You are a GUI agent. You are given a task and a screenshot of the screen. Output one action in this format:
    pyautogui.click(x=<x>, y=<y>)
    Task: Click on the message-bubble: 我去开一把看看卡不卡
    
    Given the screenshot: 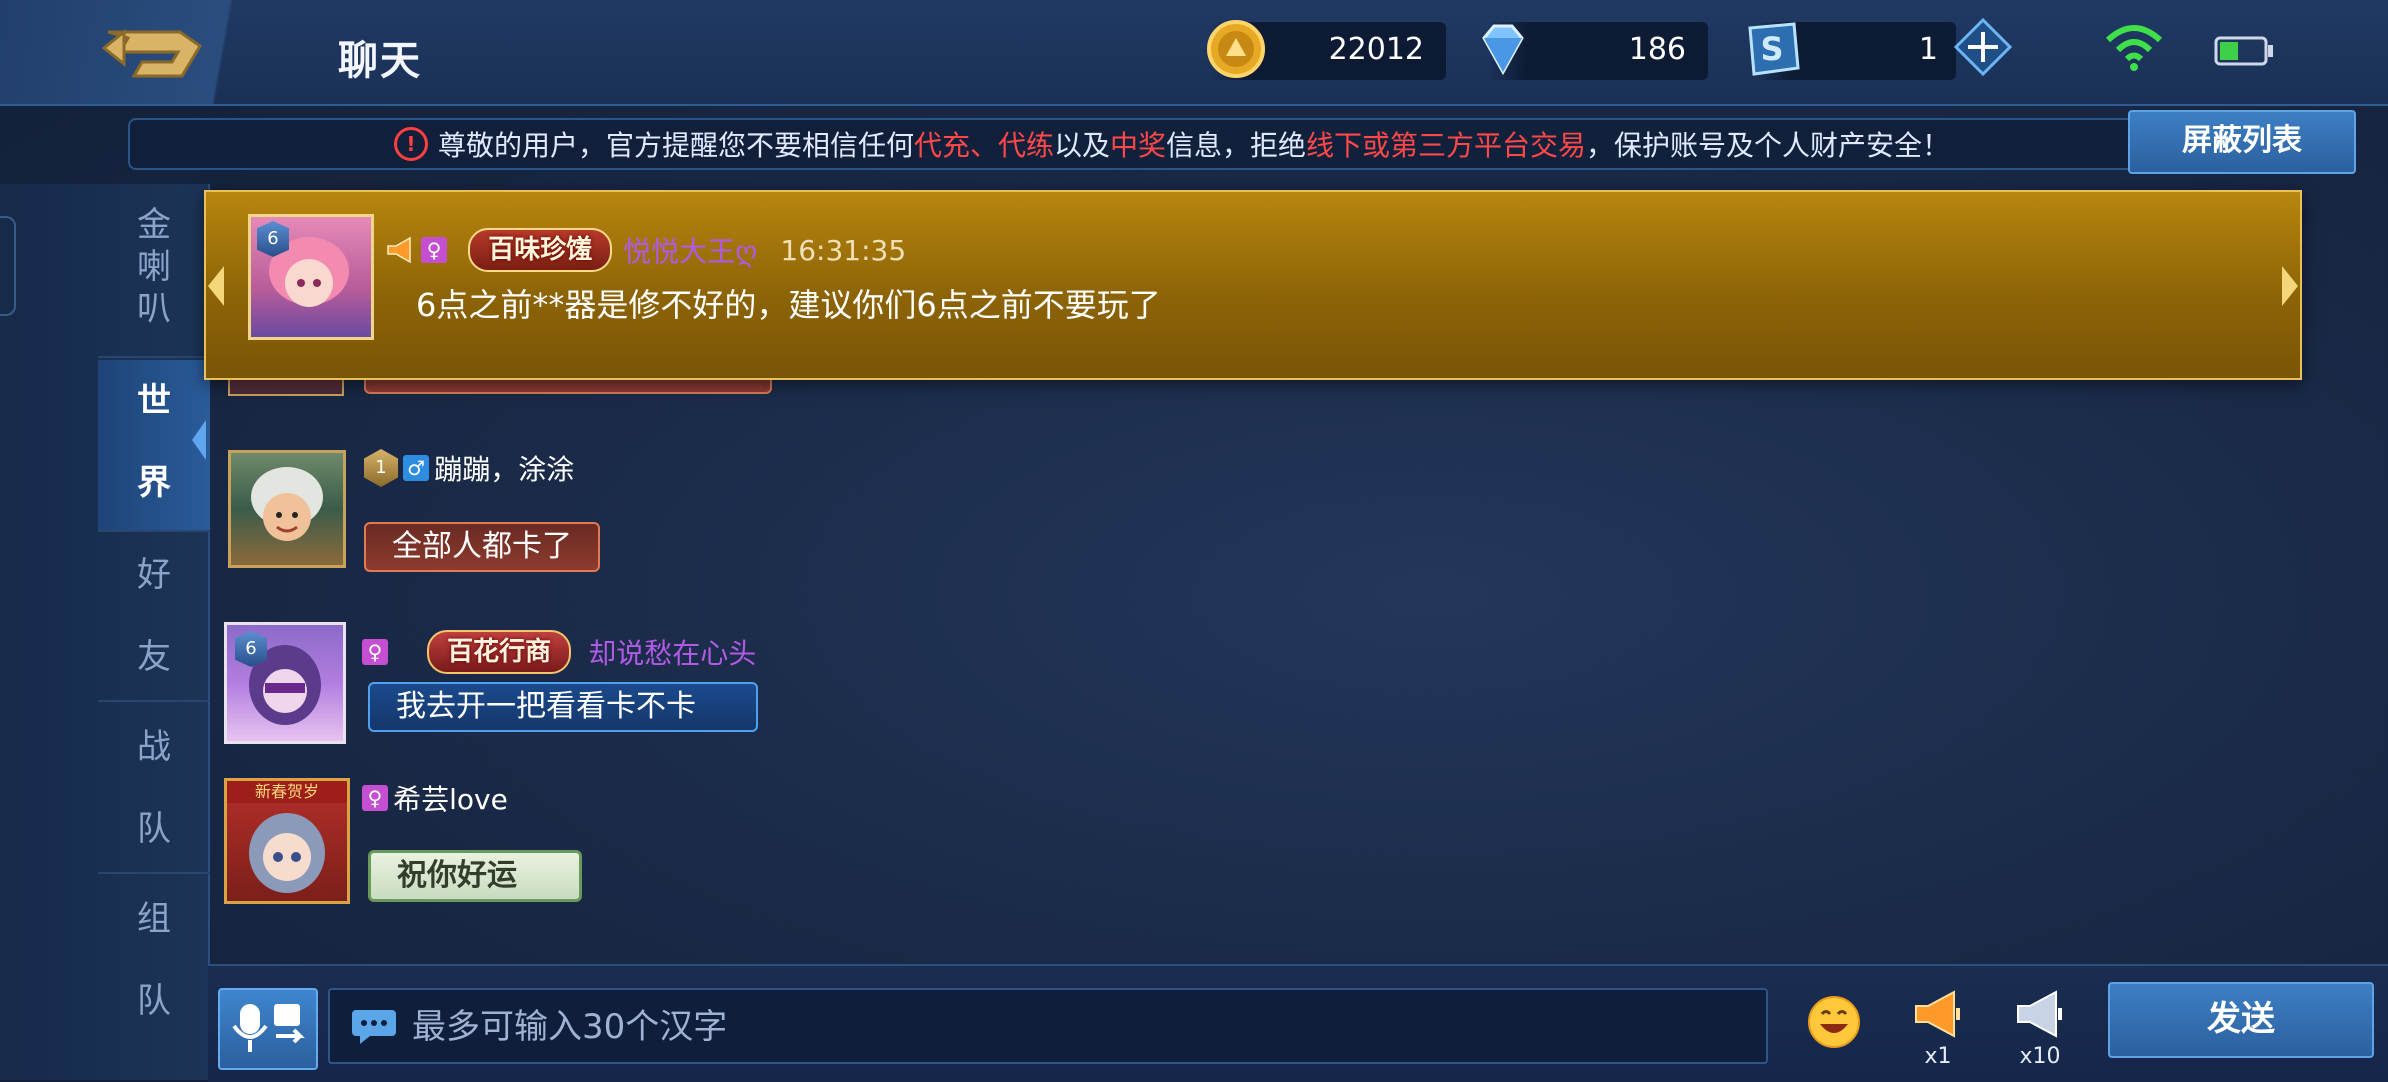 What is the action you would take?
    pyautogui.click(x=563, y=707)
    